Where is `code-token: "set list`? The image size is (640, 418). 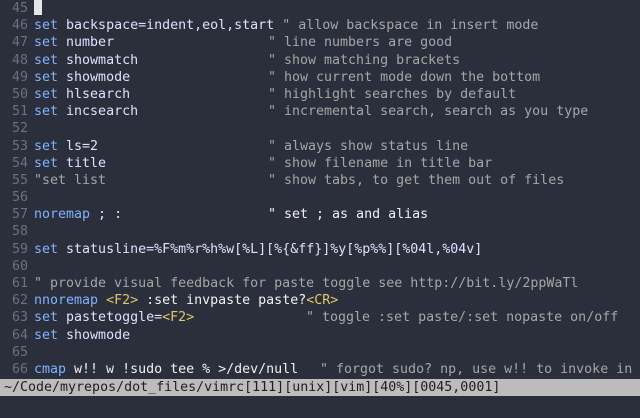
code-token: "set list is located at coordinates (70, 180).